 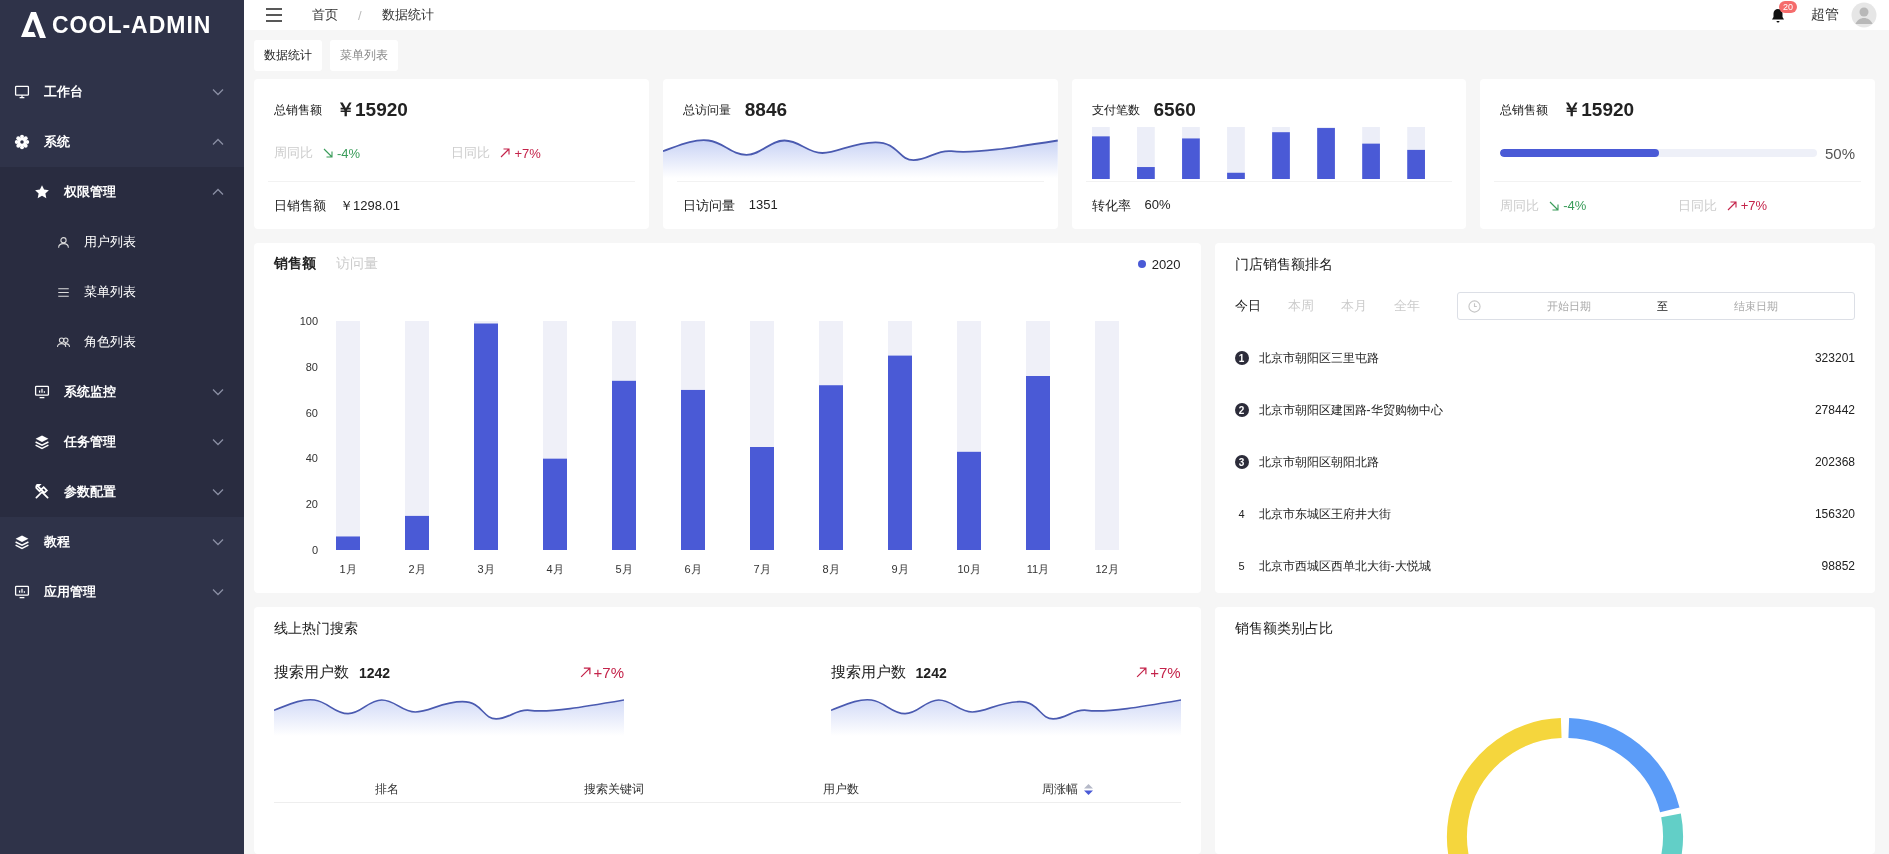 I want to click on axis-label: 4月, so click(x=555, y=569).